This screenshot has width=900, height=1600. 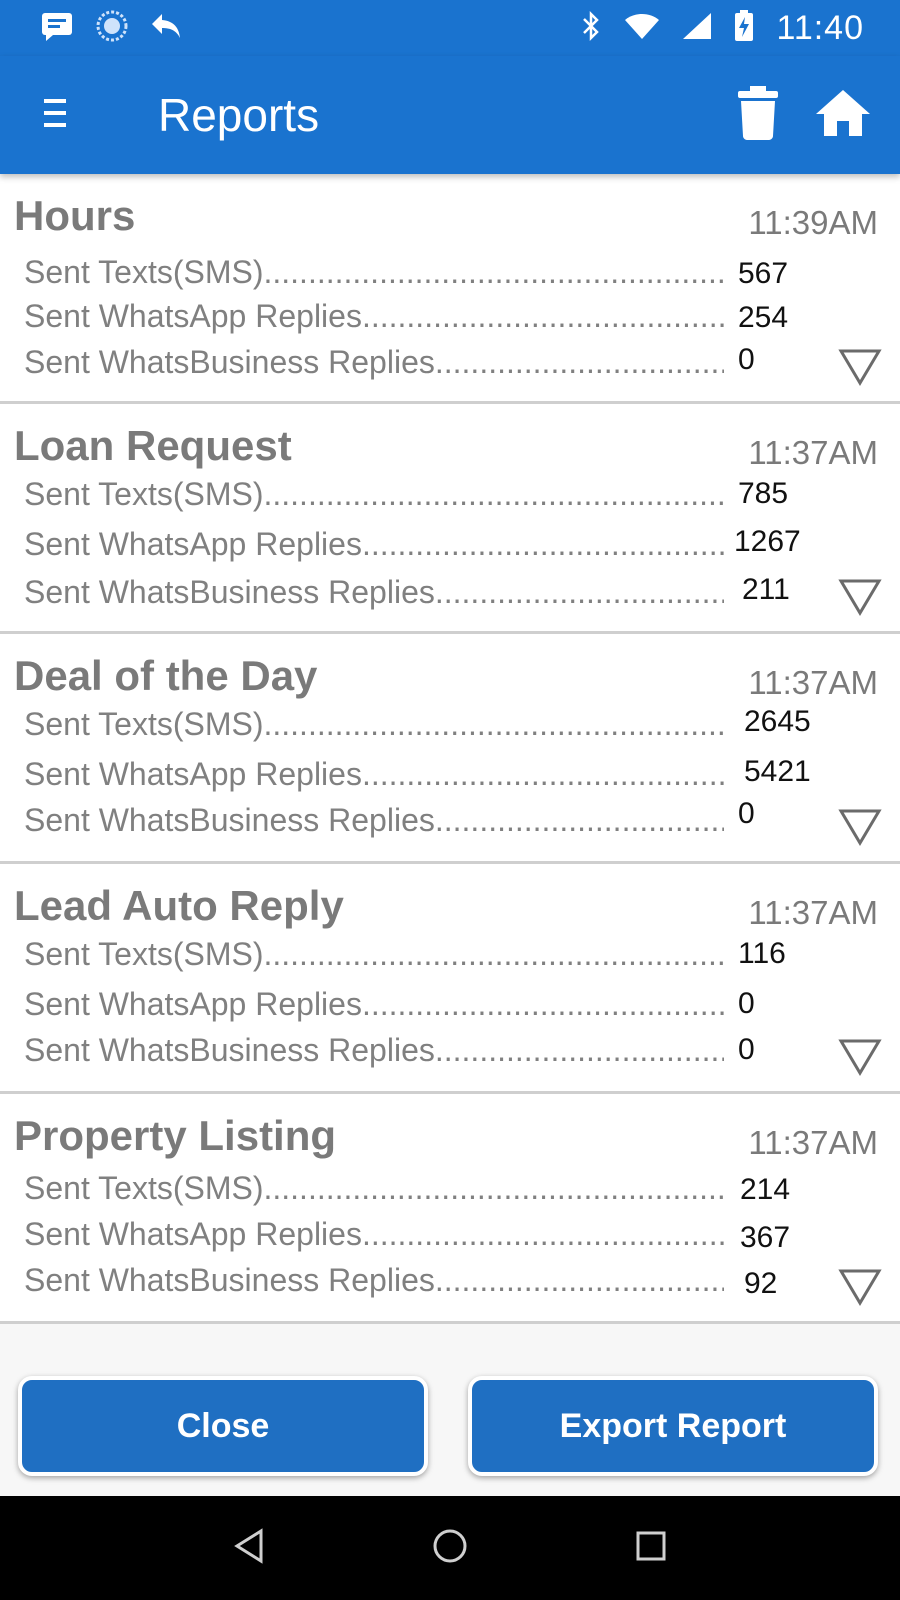 I want to click on row-value: 214, so click(x=765, y=1189).